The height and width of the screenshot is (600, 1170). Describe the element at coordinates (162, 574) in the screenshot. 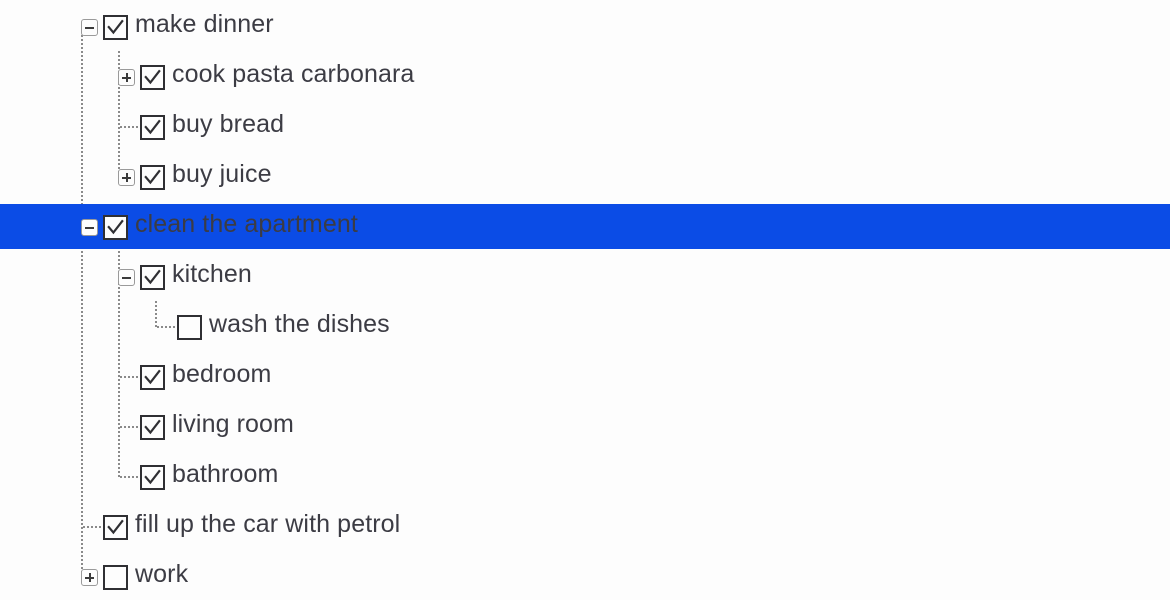

I see `tree-row-label: work` at that location.